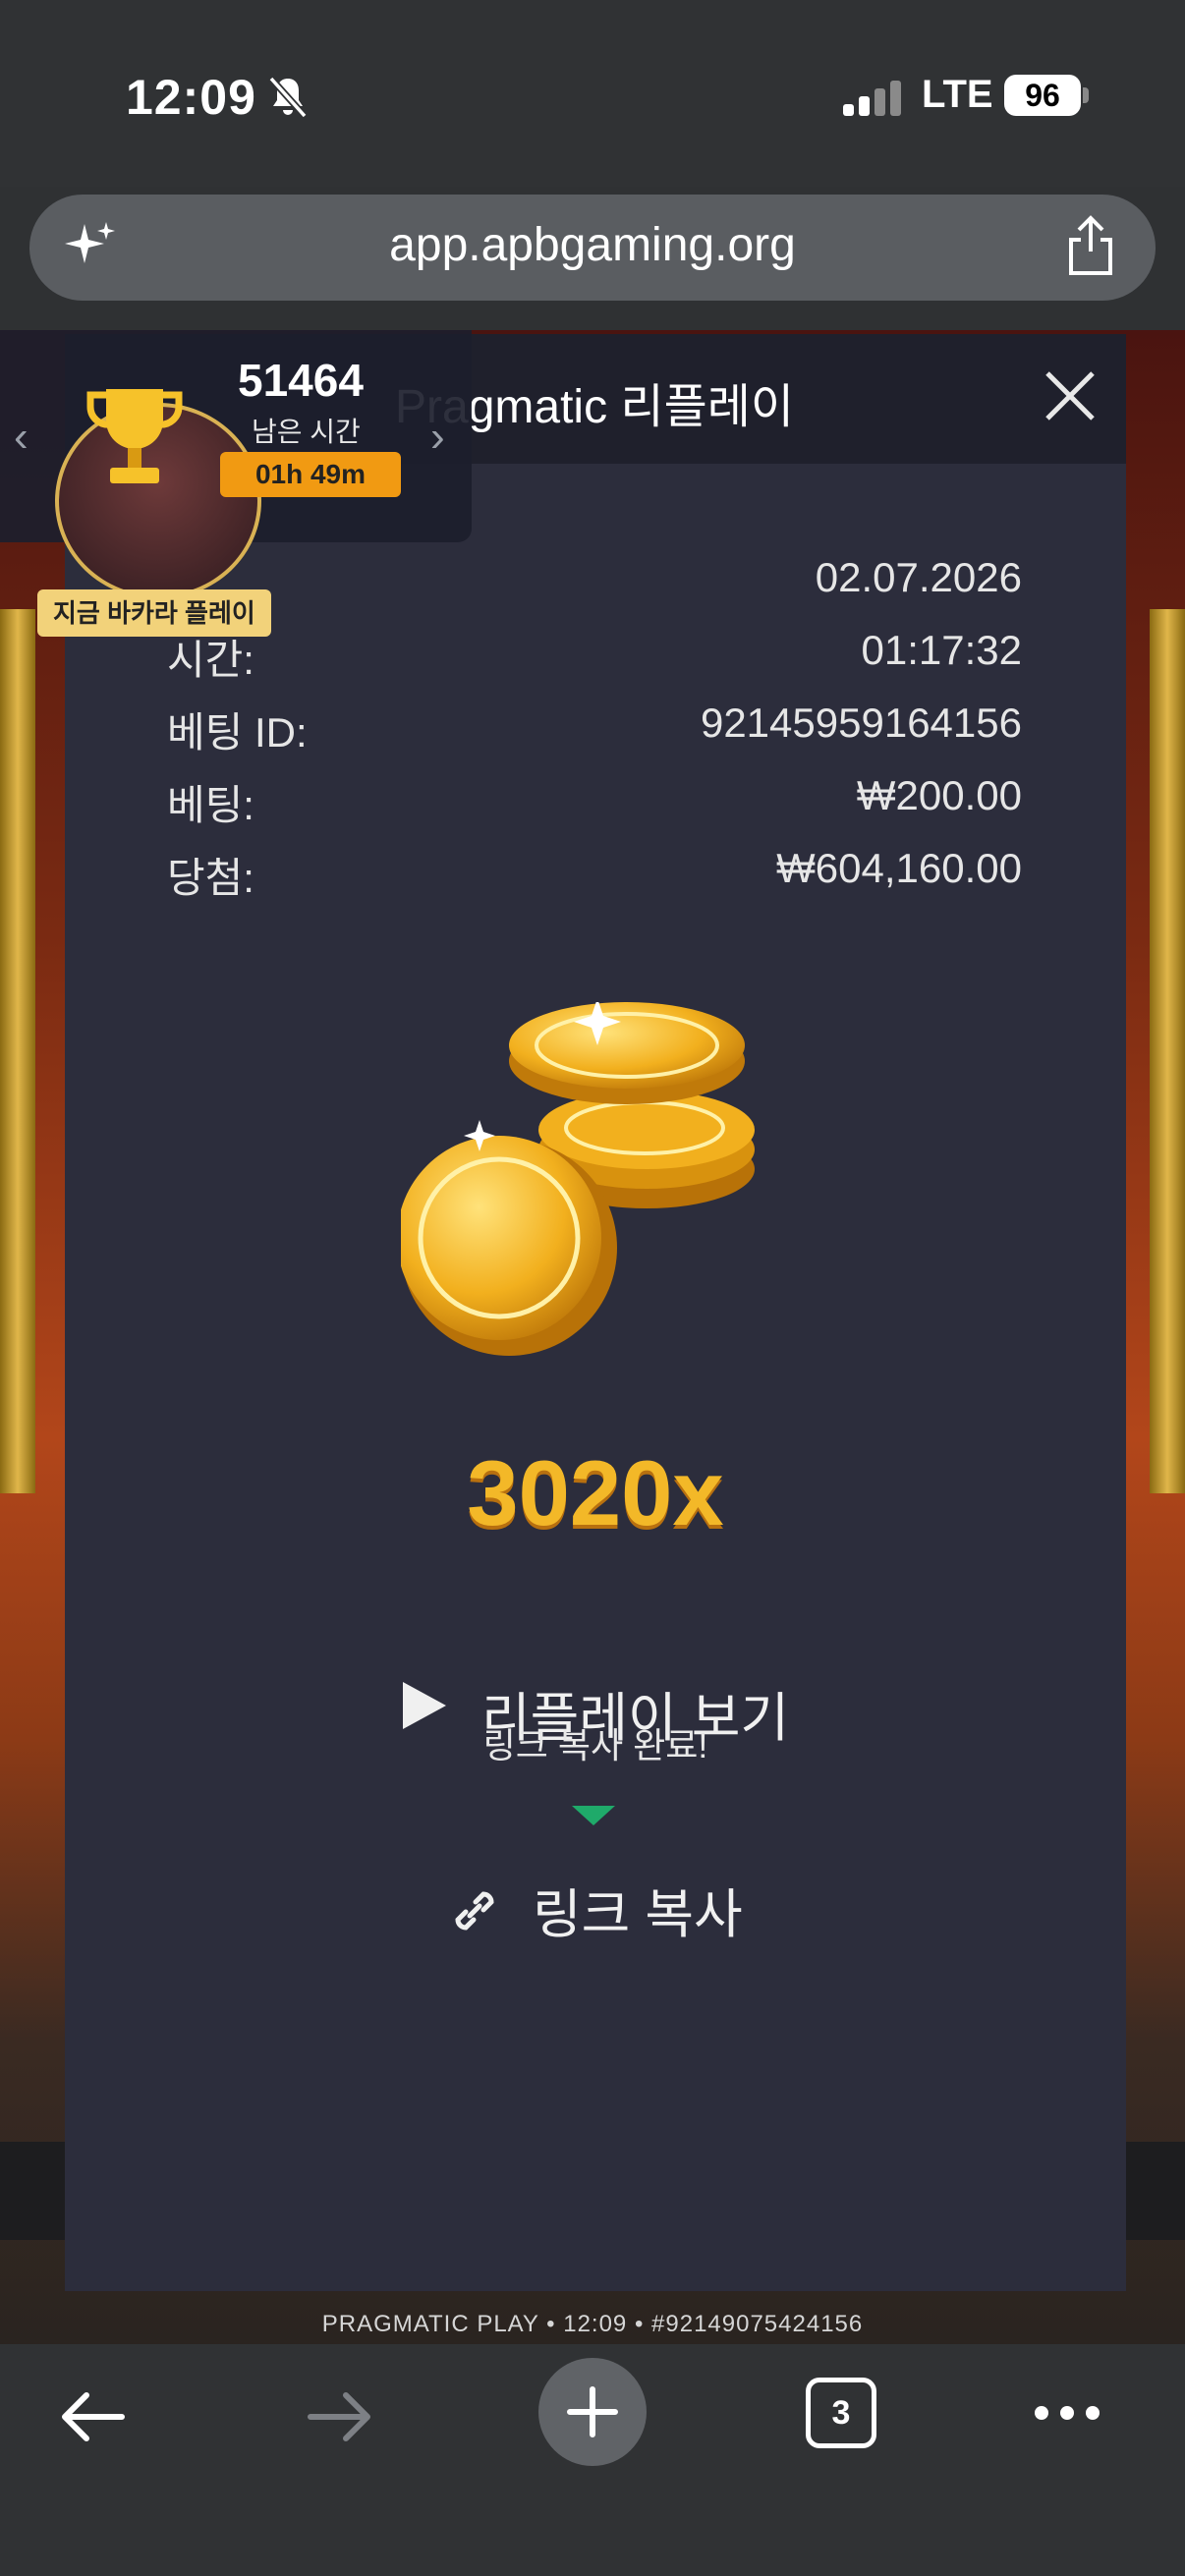 Image resolution: width=1185 pixels, height=2576 pixels. Describe the element at coordinates (638, 1909) in the screenshot. I see `copy-link-label: 링크 복사` at that location.